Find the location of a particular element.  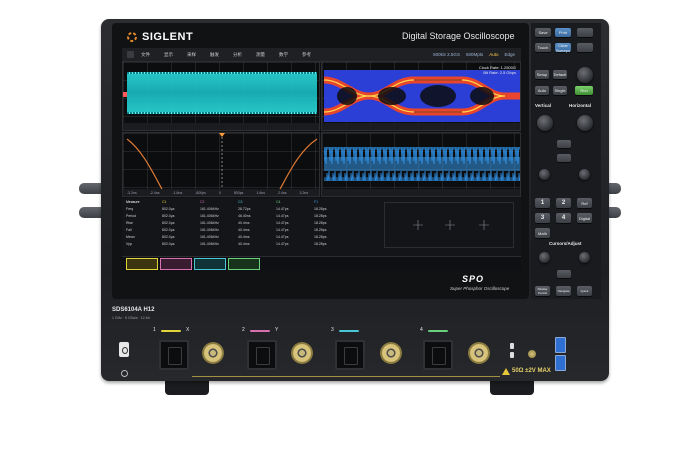

waveform-pane-bottom-right is located at coordinates (421, 164).